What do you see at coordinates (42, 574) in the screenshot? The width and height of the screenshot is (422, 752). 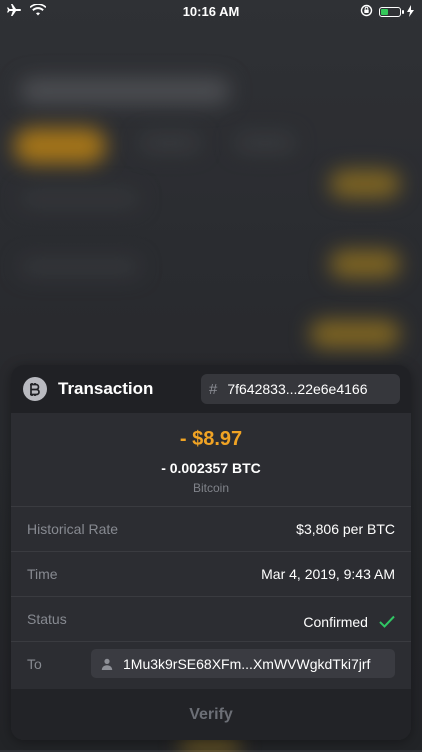 I see `time-label: Time` at bounding box center [42, 574].